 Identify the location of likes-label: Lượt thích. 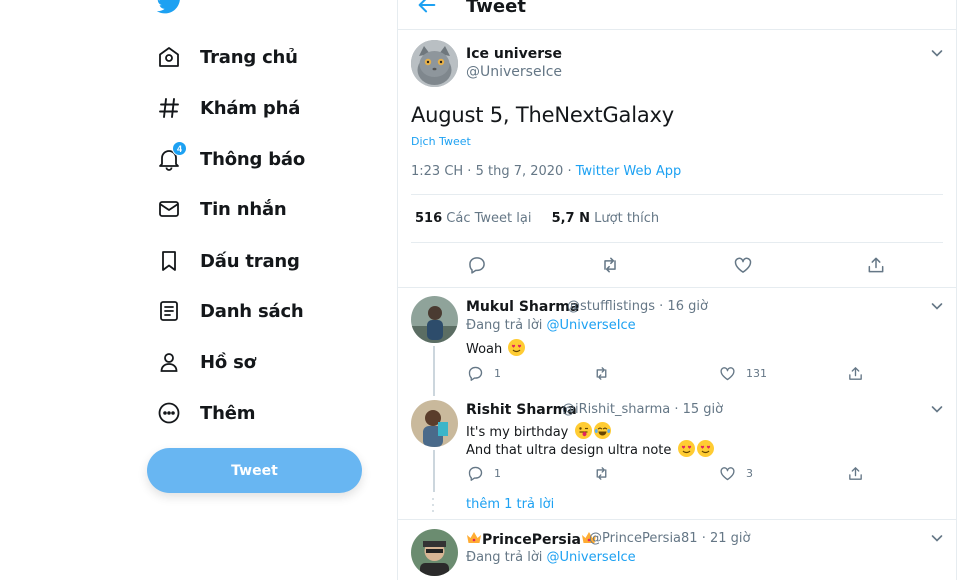
(625, 218).